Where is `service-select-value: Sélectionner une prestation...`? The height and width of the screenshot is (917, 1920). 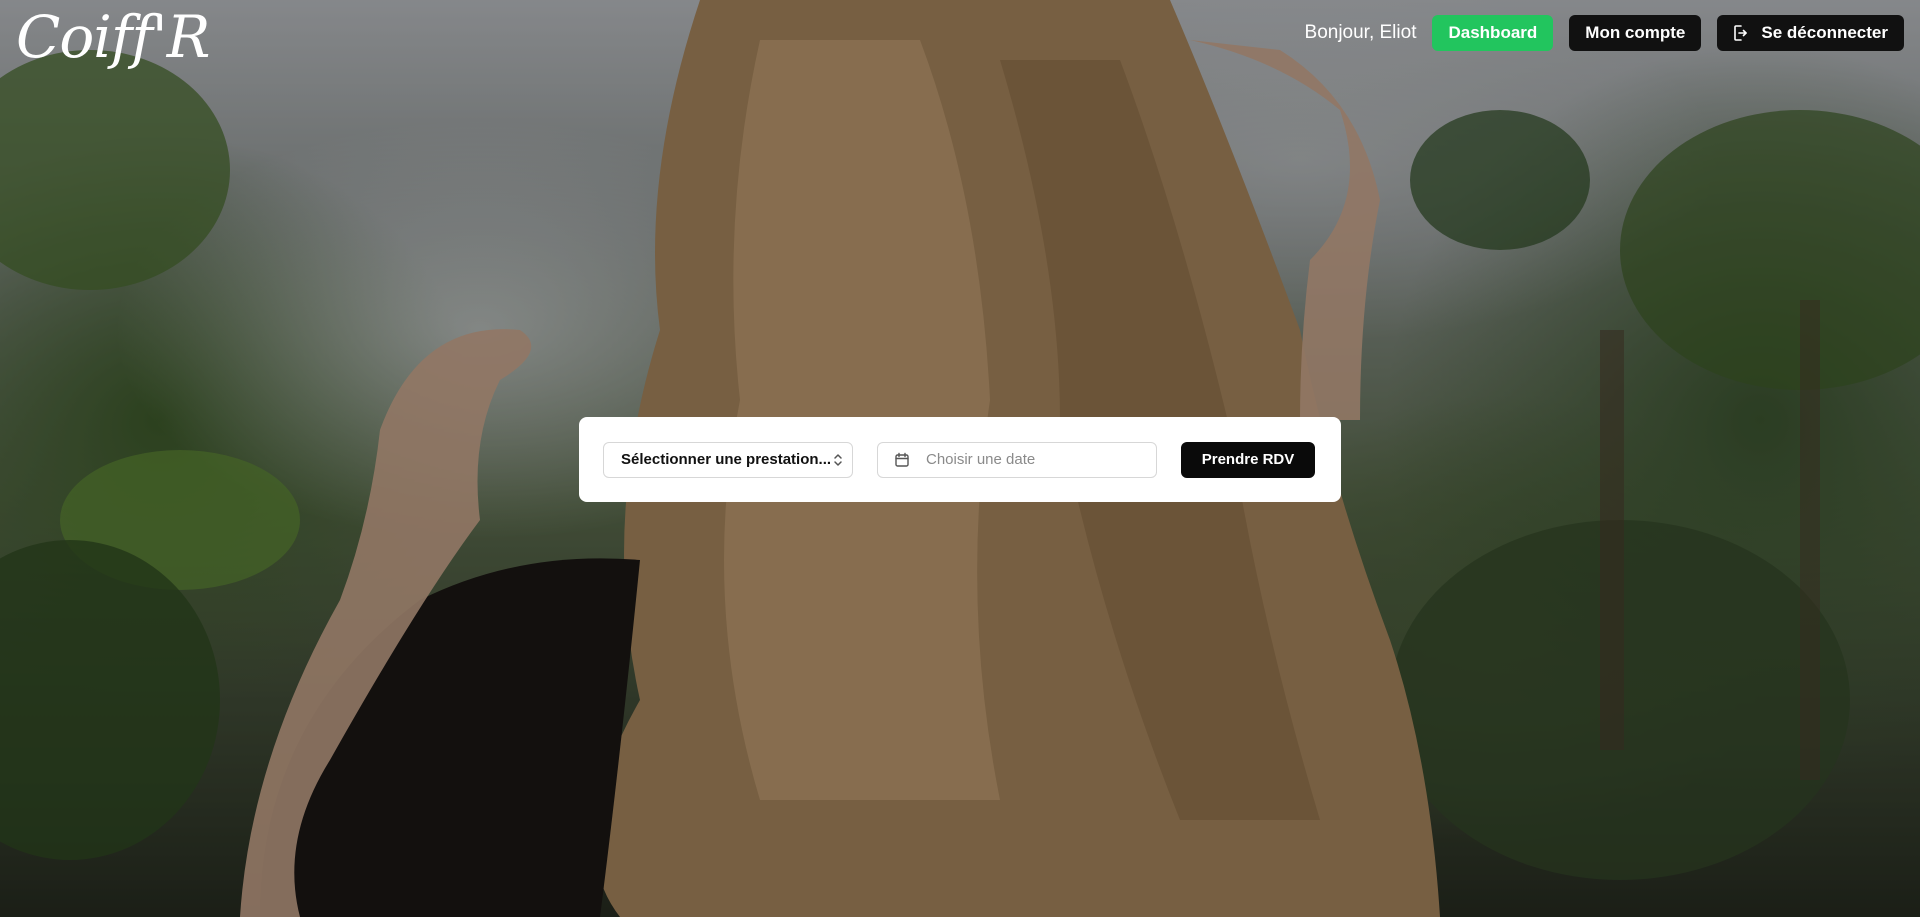 service-select-value: Sélectionner une prestation... is located at coordinates (726, 459).